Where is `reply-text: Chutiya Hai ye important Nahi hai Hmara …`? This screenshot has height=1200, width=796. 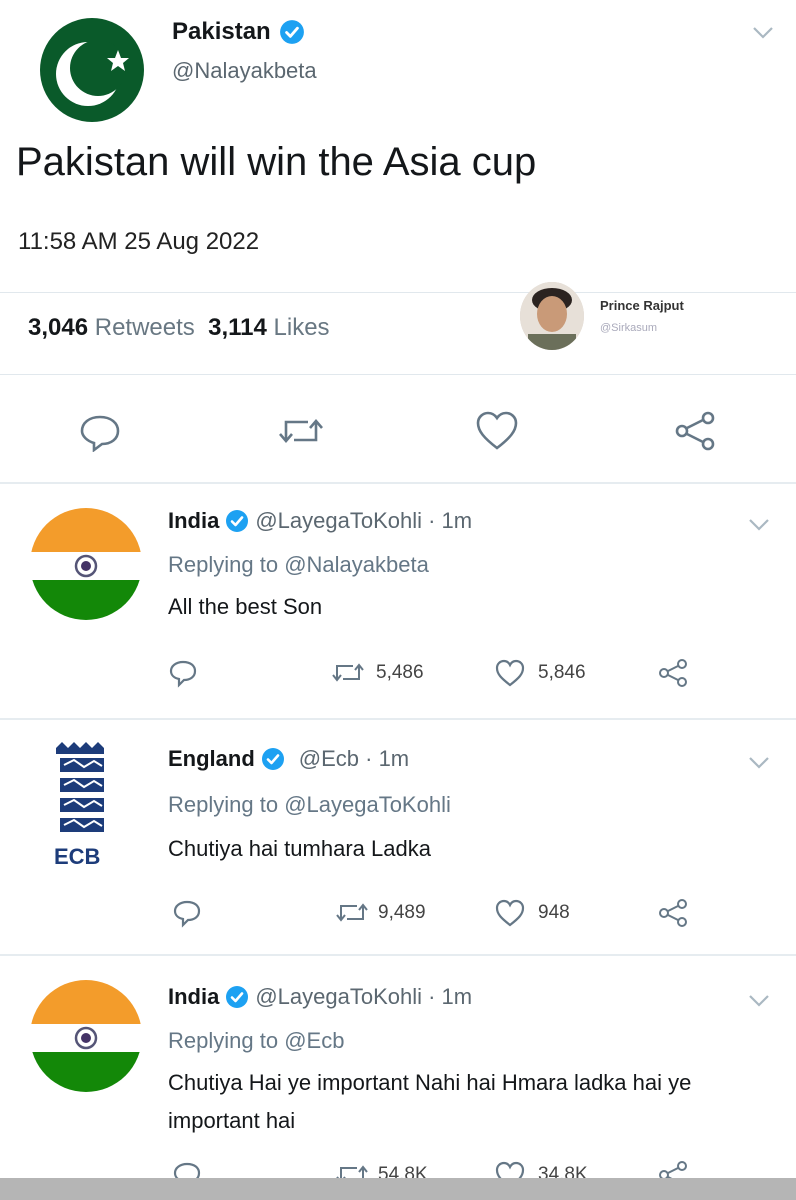
reply-text: Chutiya Hai ye important Nahi hai Hmara … is located at coordinates (430, 1101).